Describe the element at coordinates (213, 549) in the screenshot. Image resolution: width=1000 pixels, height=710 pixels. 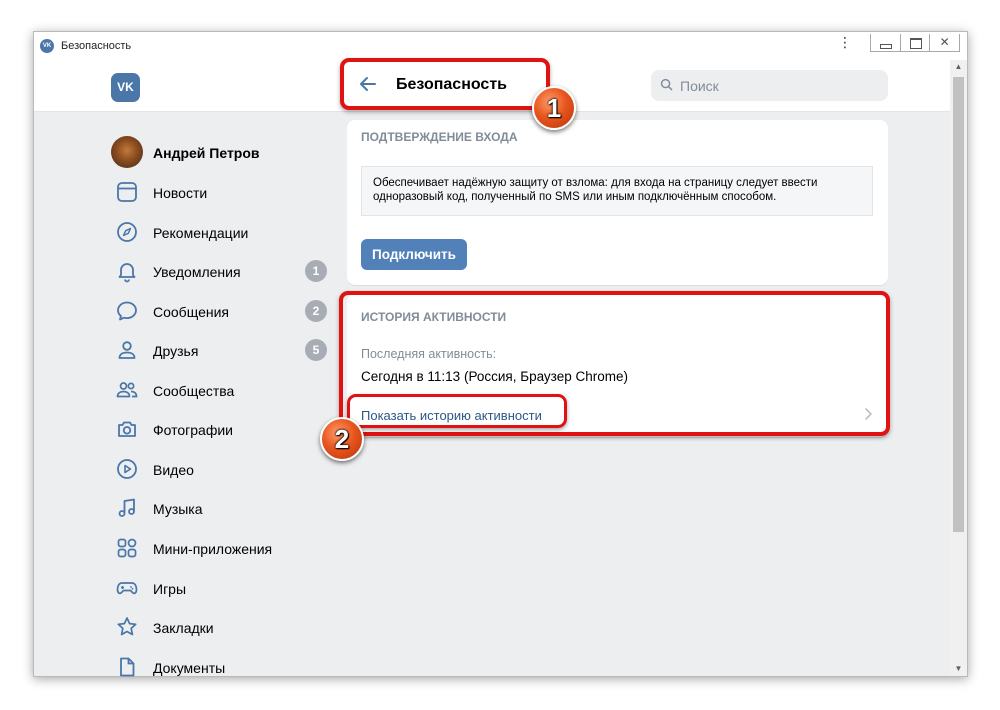
I see `sidebar-item-label: Мини-приложения` at that location.